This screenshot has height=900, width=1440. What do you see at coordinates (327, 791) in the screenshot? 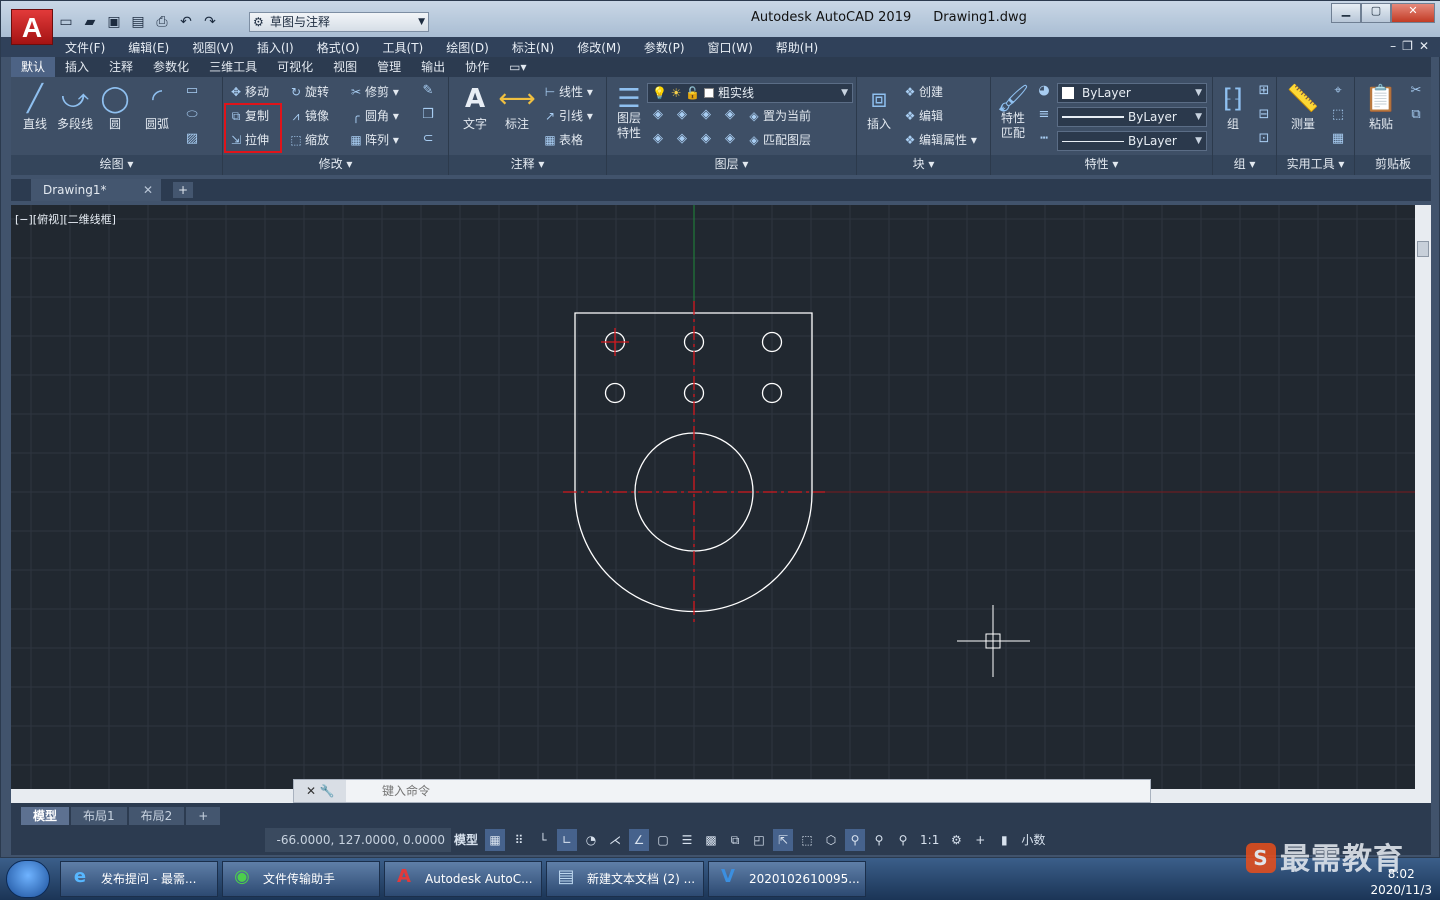
I see `wrench-icon: 🔧` at bounding box center [327, 791].